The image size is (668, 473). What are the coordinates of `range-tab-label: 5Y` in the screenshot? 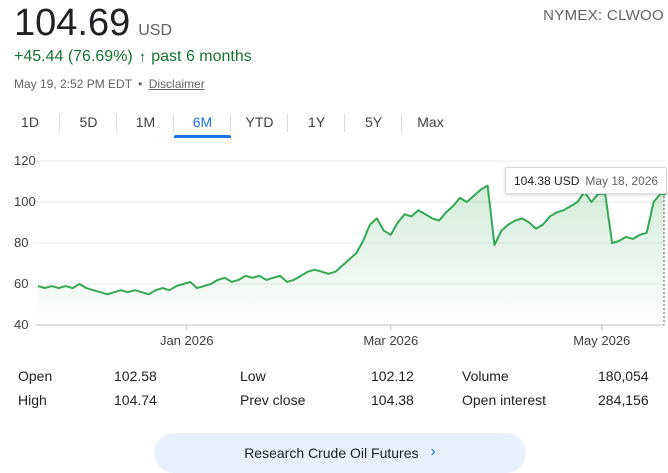 It's located at (373, 122).